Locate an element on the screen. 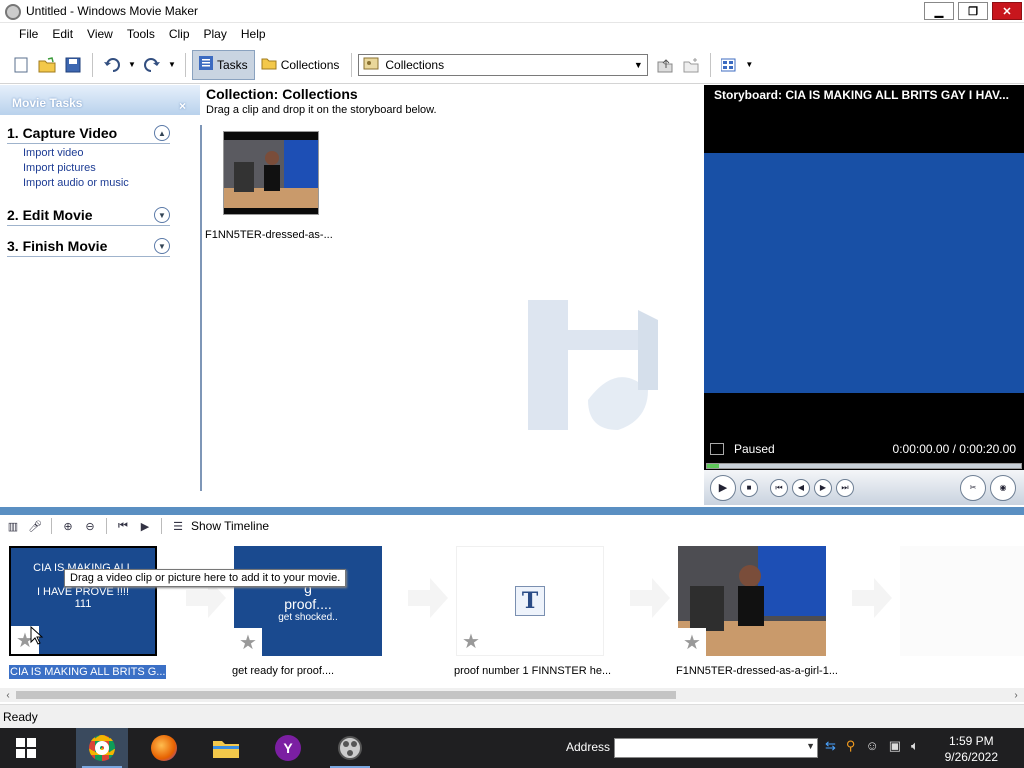 This screenshot has width=1024, height=768. window-controls: ▁ ❐ ✕ is located at coordinates (973, 10).